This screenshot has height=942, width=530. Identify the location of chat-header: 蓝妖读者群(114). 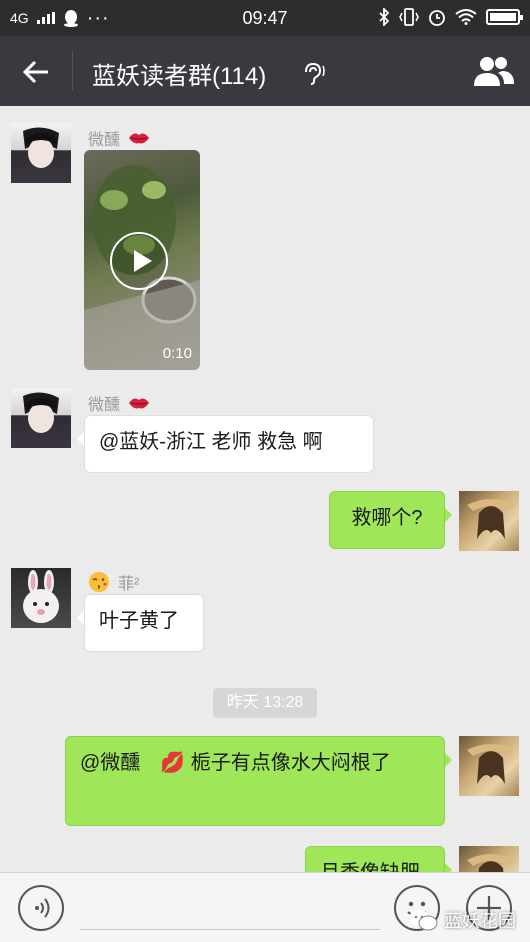
(265, 71).